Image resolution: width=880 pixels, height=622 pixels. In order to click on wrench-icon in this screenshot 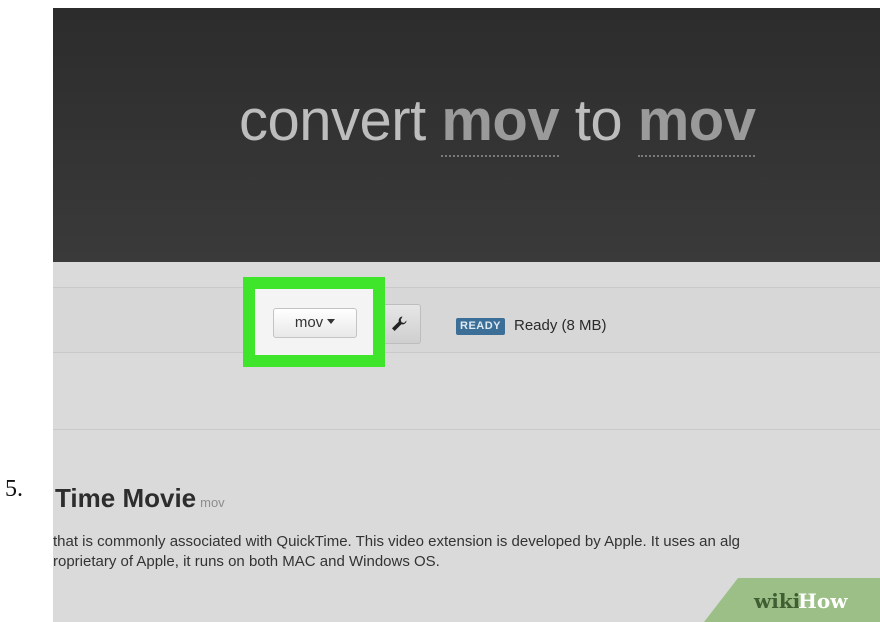, I will do `click(399, 323)`.